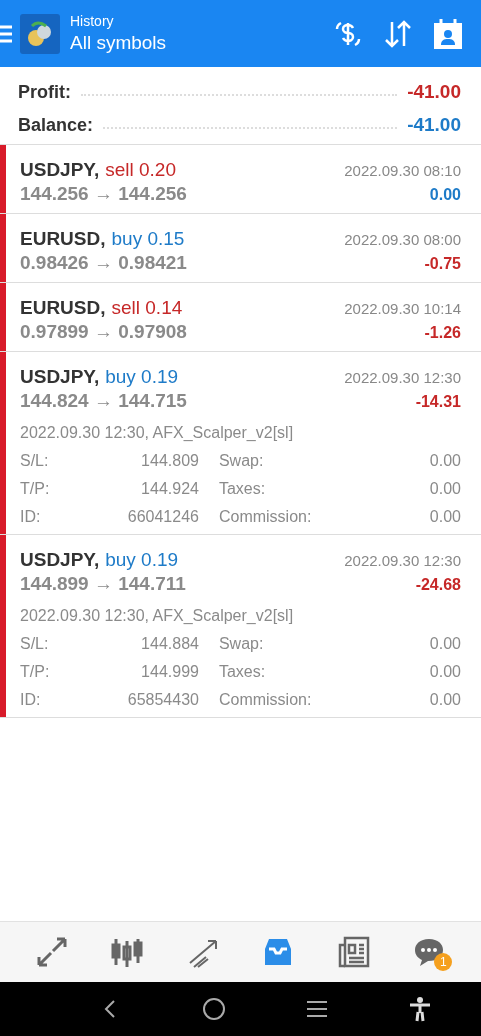 This screenshot has width=481, height=1036. I want to click on summary-label: Balance:, so click(56, 125).